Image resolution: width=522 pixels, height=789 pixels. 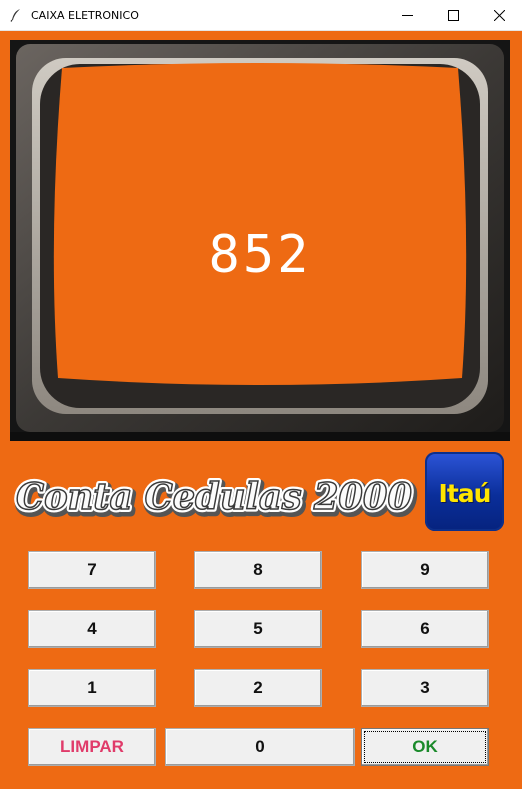 I want to click on close-button, so click(x=499, y=15).